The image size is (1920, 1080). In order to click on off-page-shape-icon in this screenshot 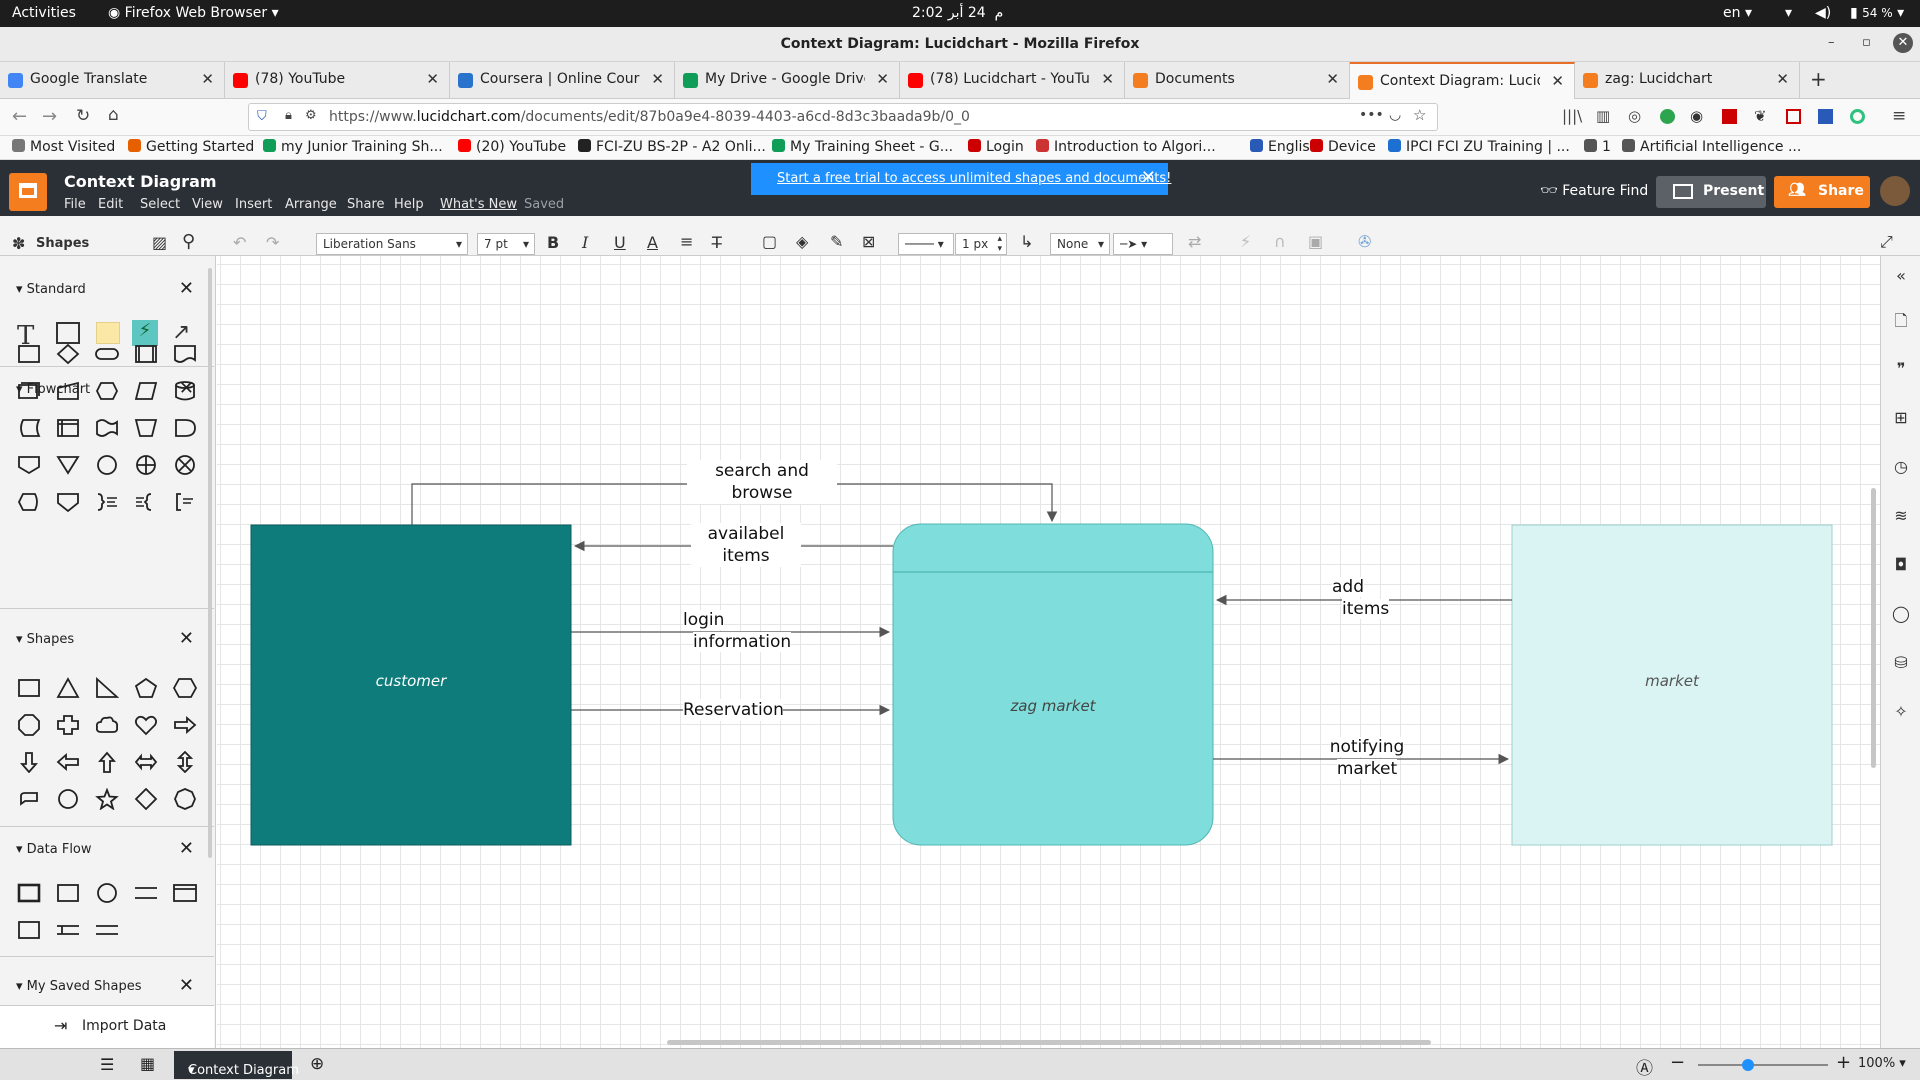, I will do `click(29, 465)`.